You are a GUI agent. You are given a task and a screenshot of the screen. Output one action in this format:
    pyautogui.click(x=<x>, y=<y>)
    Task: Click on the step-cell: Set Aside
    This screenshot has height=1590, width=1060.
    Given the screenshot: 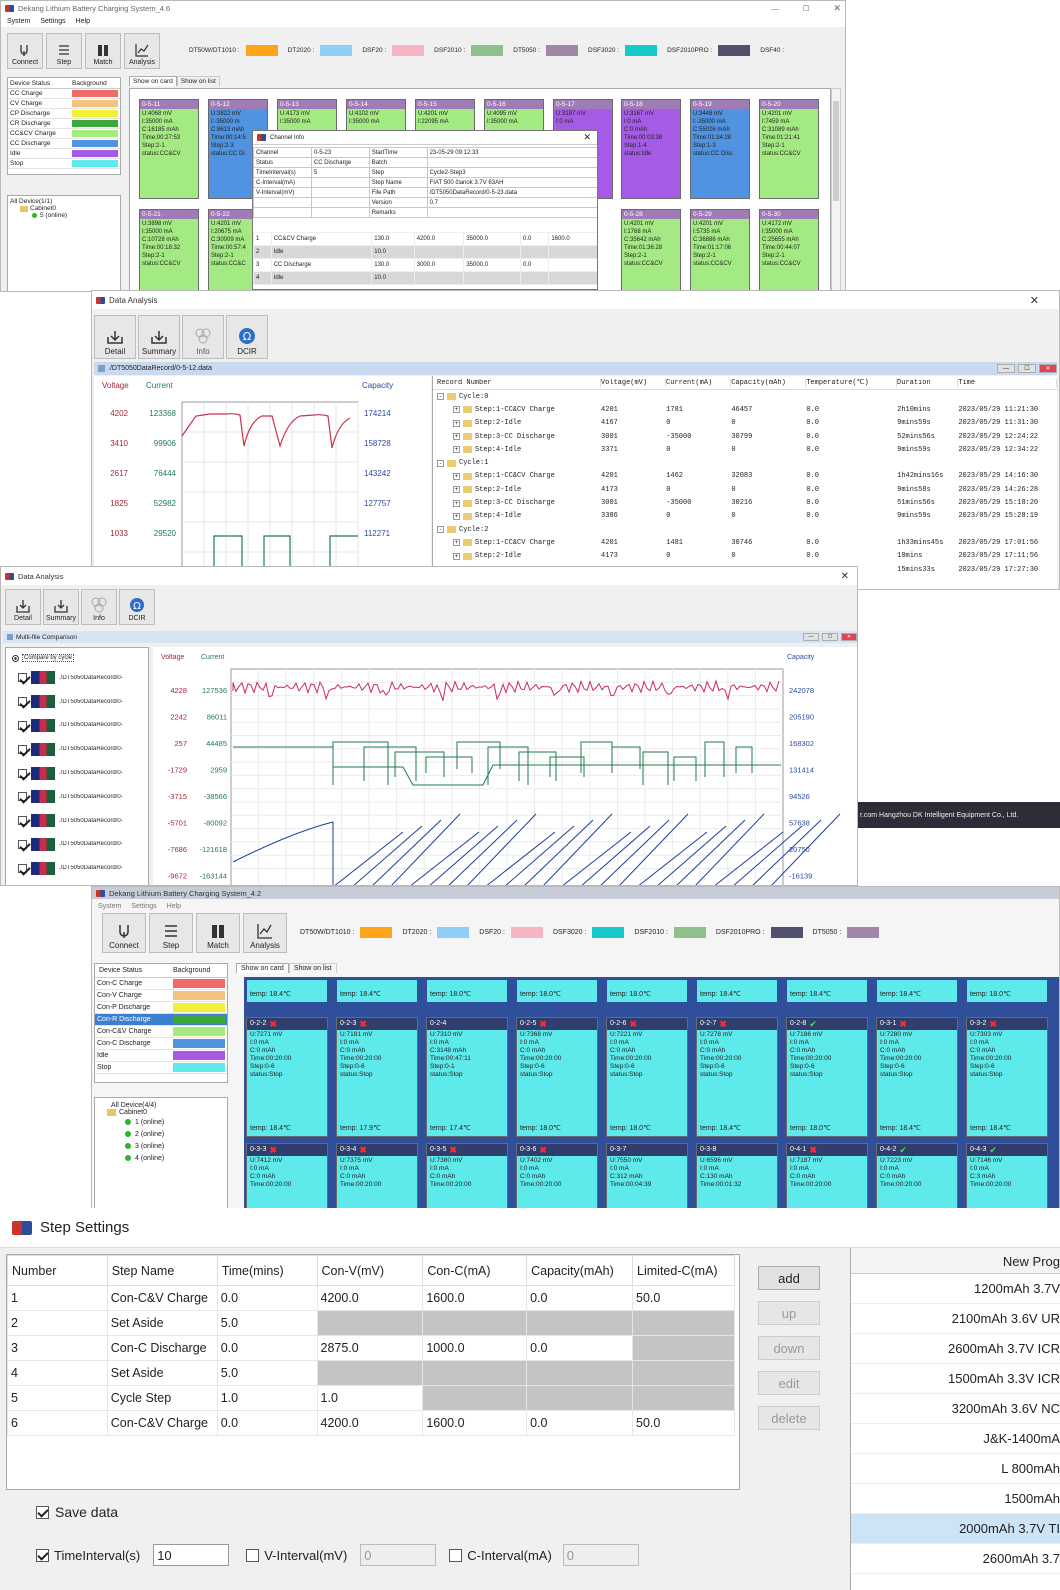 What is the action you would take?
    pyautogui.click(x=162, y=1373)
    